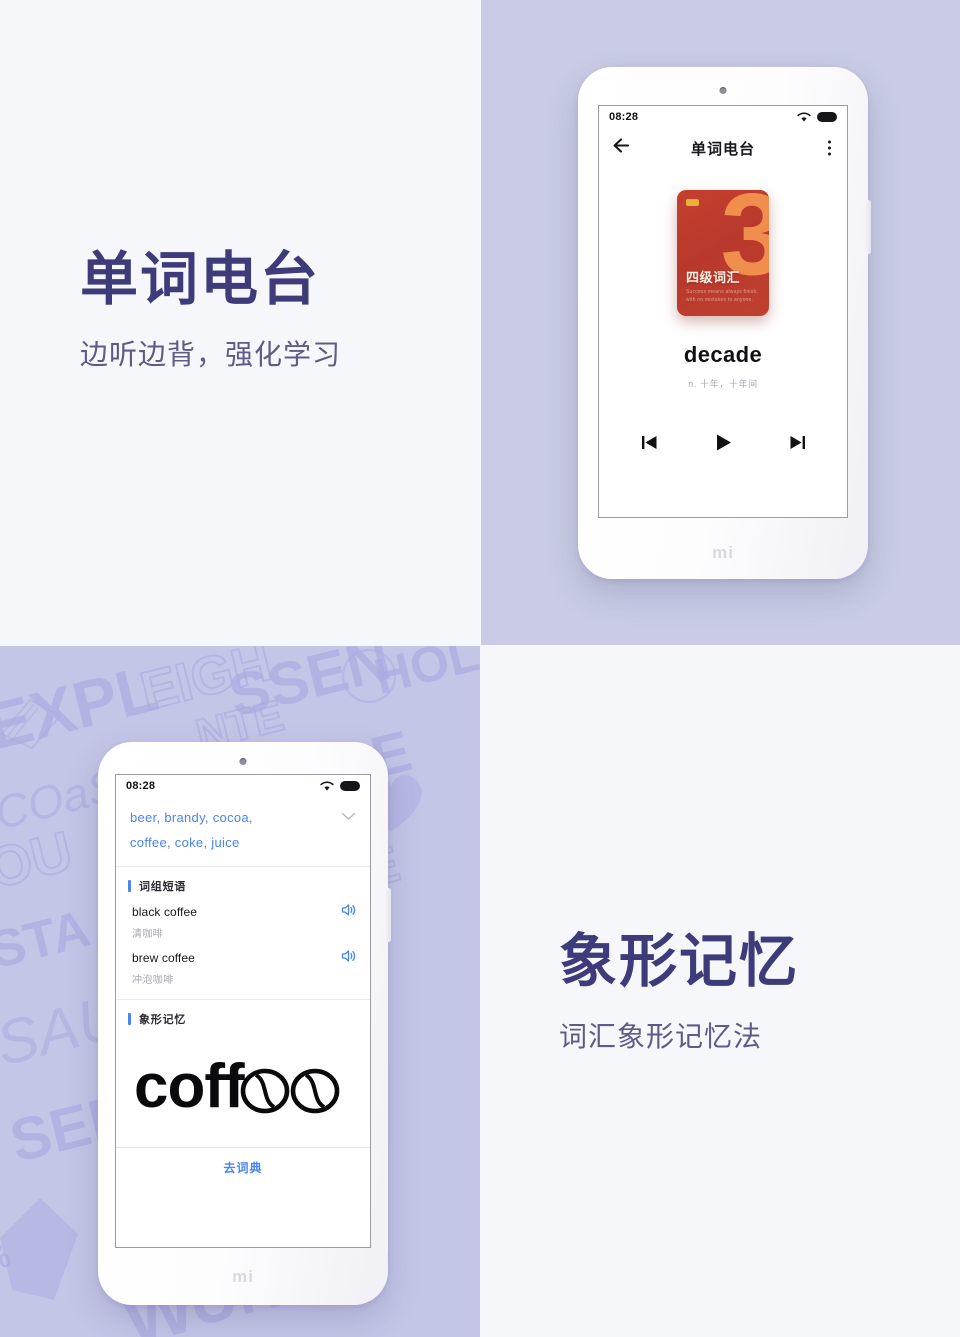 This screenshot has width=960, height=1337. Describe the element at coordinates (211, 354) in the screenshot. I see `page-subtitle: 边听边背，强化学习` at that location.